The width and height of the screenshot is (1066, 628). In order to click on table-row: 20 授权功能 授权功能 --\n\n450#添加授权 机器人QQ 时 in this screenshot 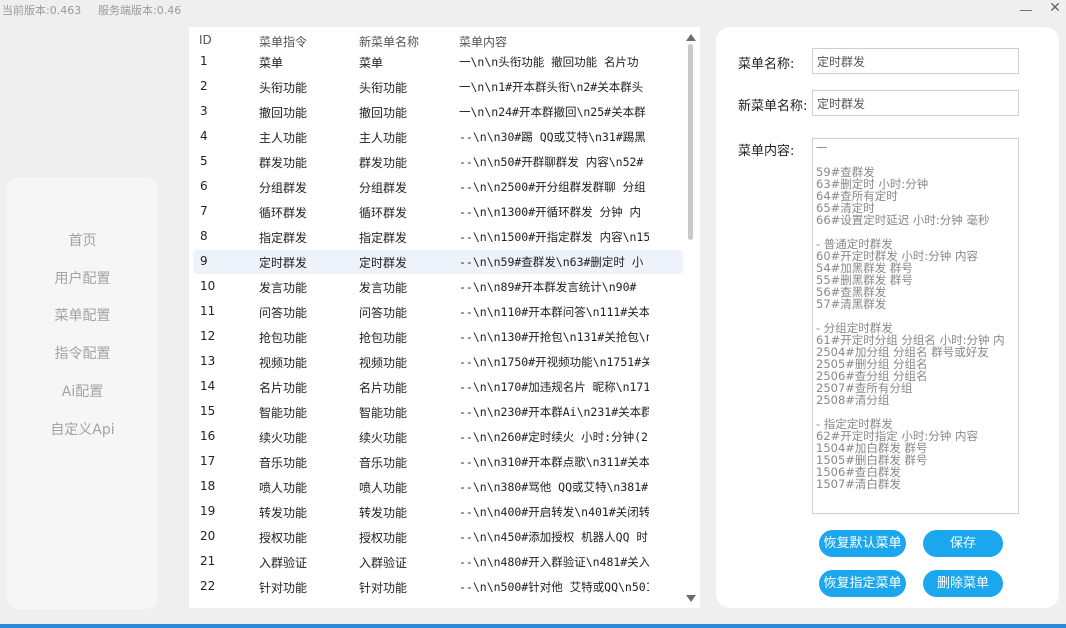, I will do `click(438, 537)`.